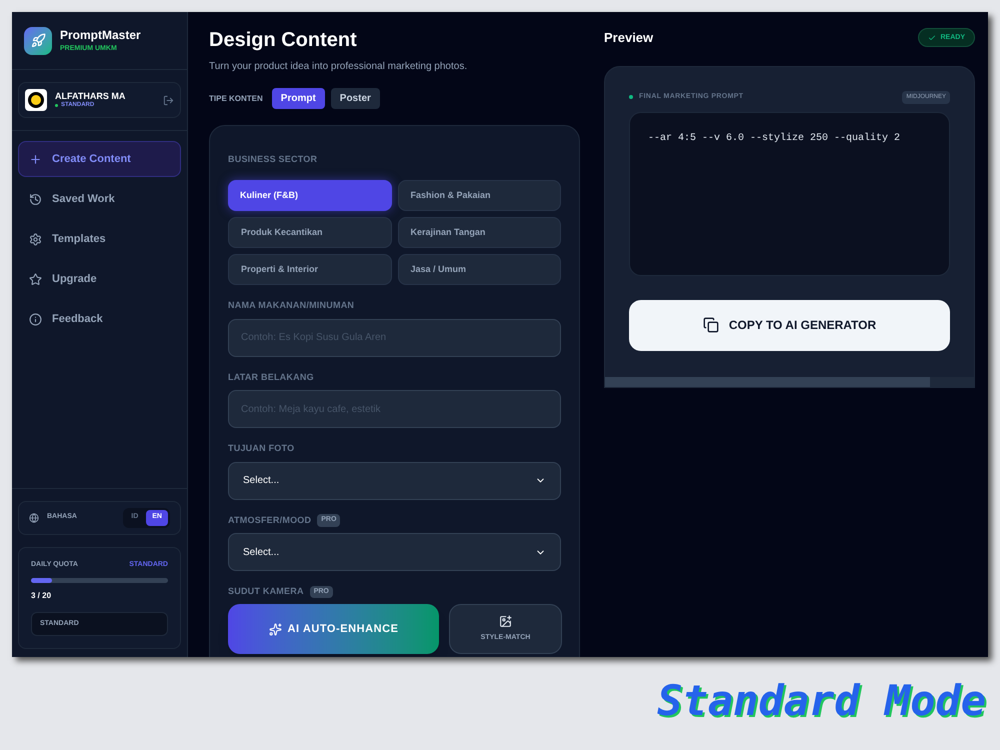  I want to click on sector-option: Fashion & Pakaian, so click(479, 195).